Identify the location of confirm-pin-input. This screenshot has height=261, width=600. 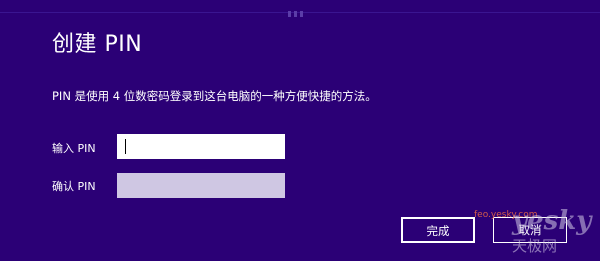
(201, 185).